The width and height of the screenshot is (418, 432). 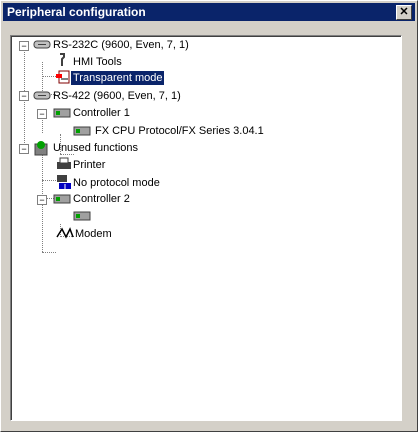 I want to click on tree-item-hmi-tools: HMI Tools, so click(x=97, y=62).